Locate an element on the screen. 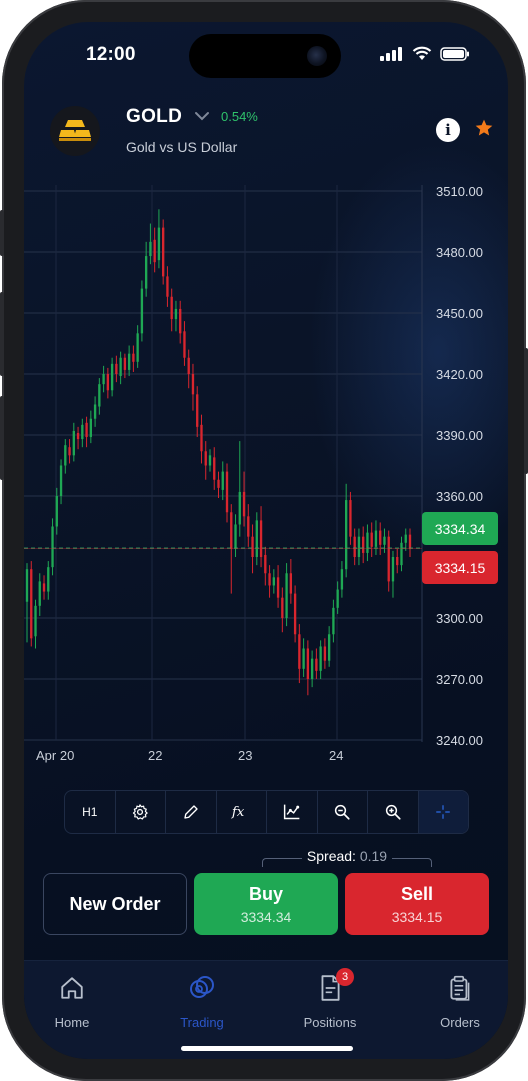 The image size is (528, 1081). functions-button: fx is located at coordinates (242, 812).